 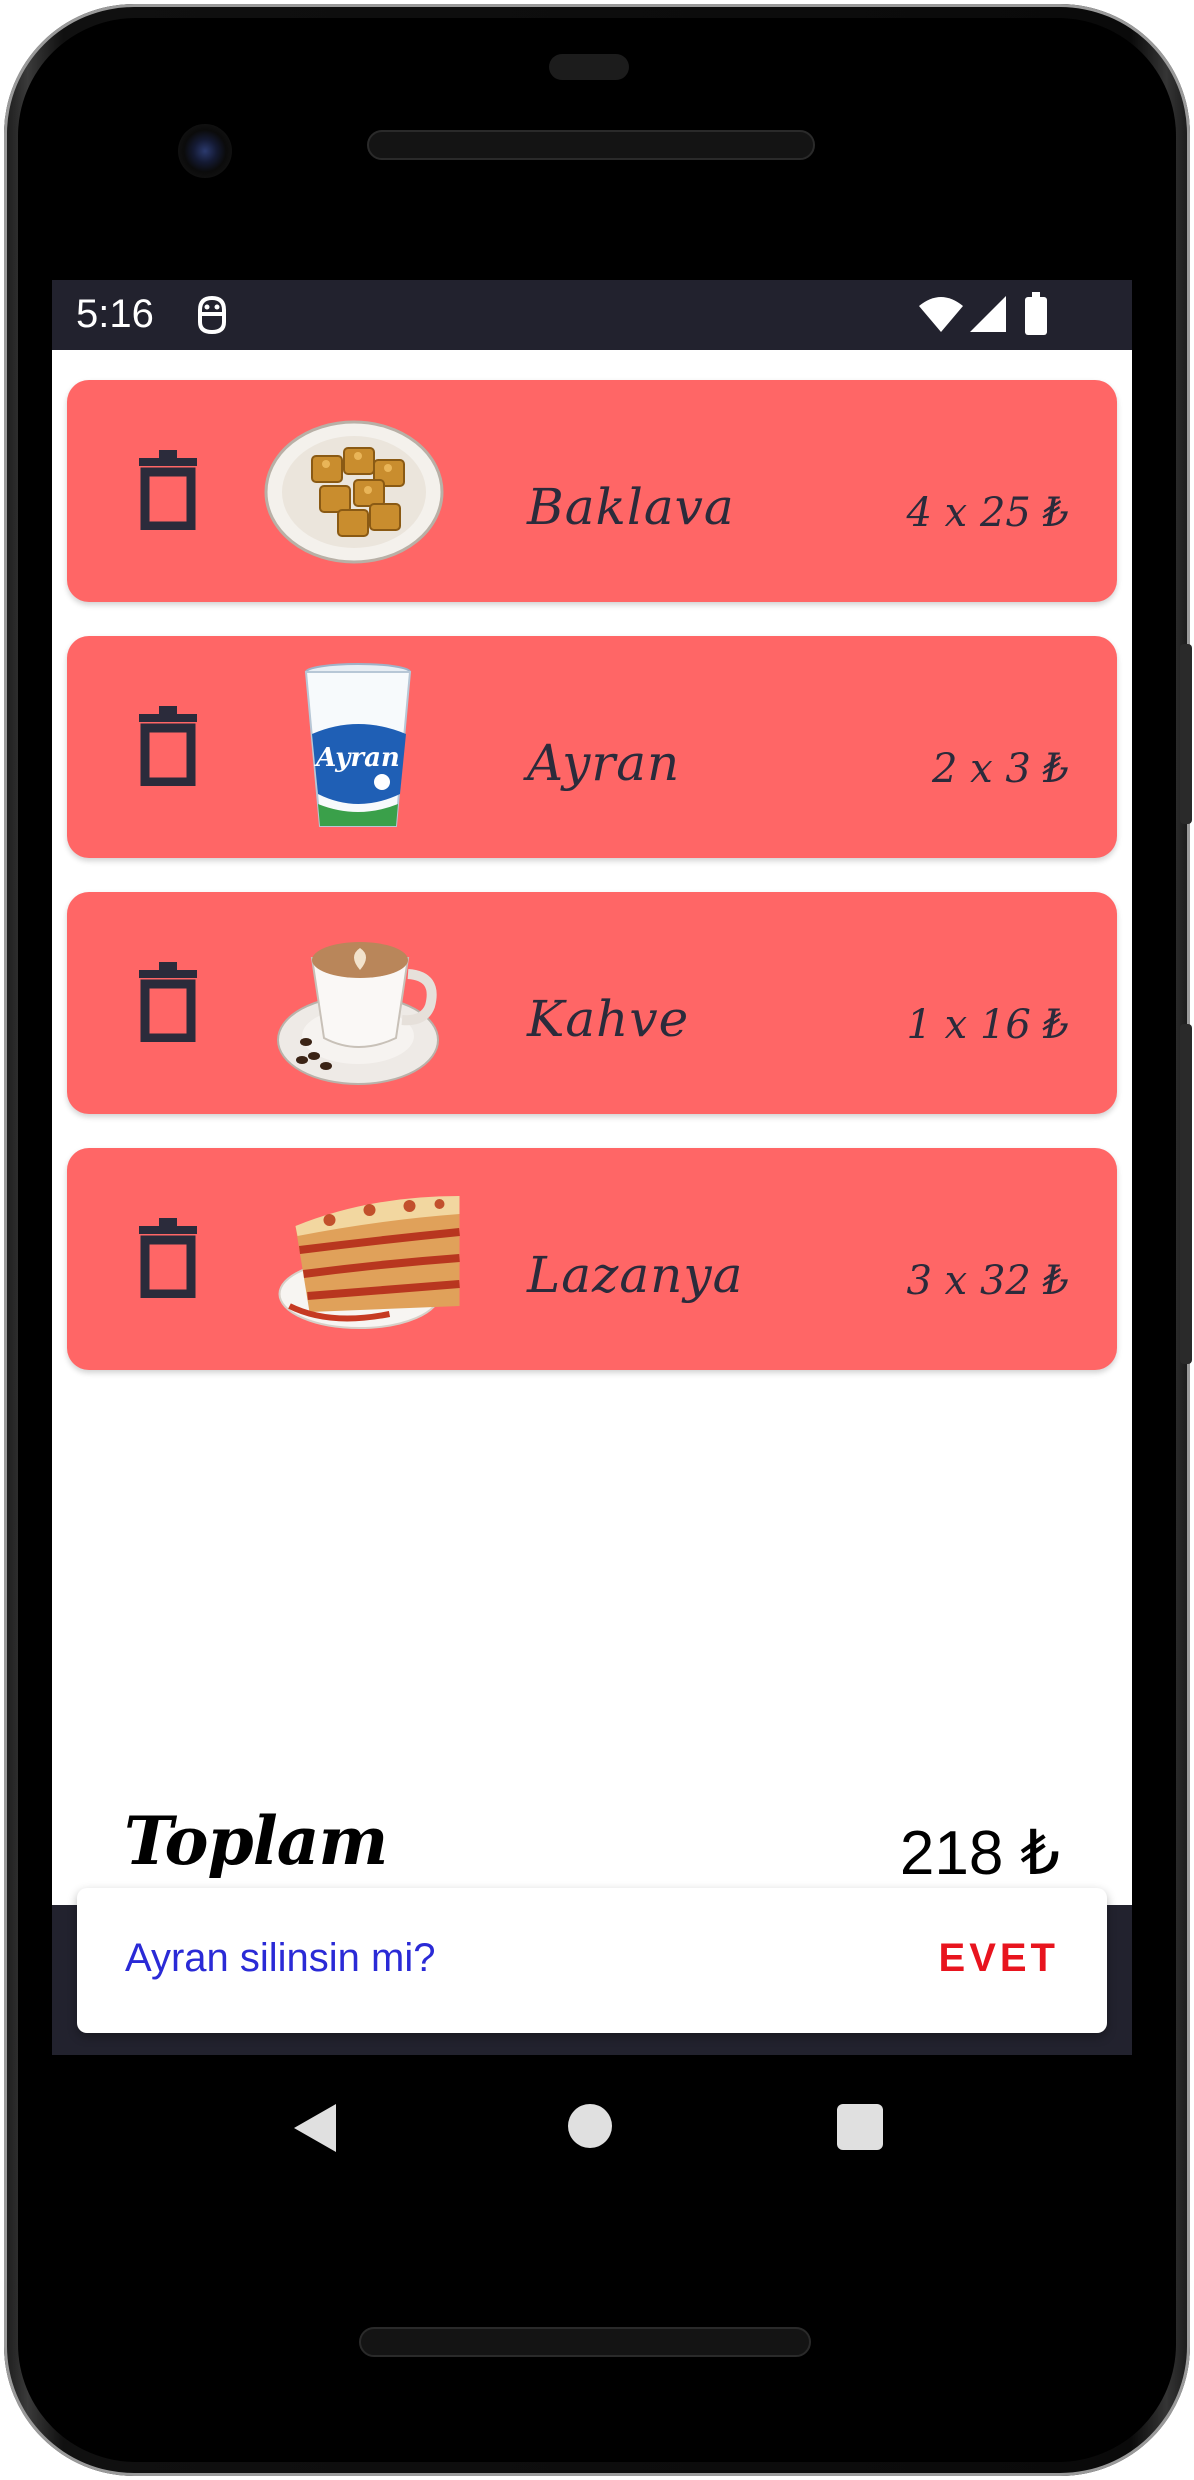 What do you see at coordinates (1000, 769) in the screenshot?
I see `item-qty-price: 2 x 3 ₺` at bounding box center [1000, 769].